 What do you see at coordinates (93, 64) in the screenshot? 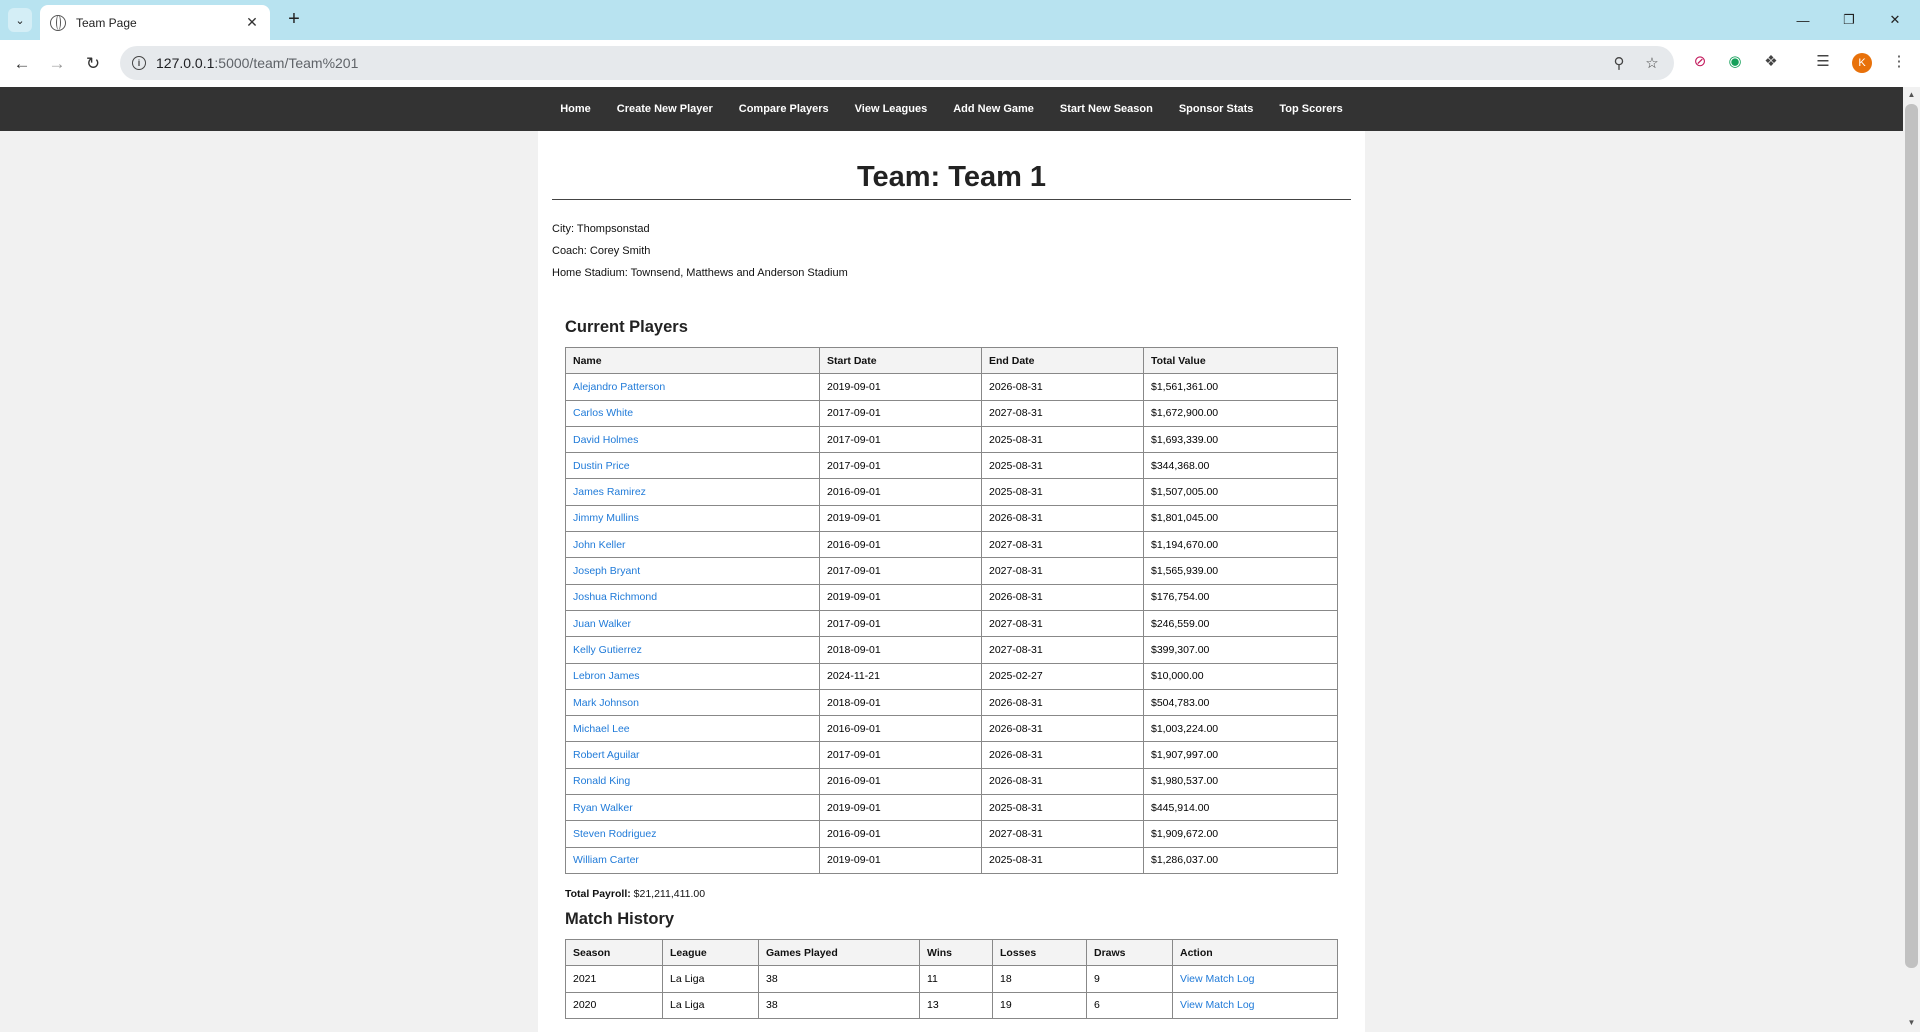
I see `reload-icon: ↻` at bounding box center [93, 64].